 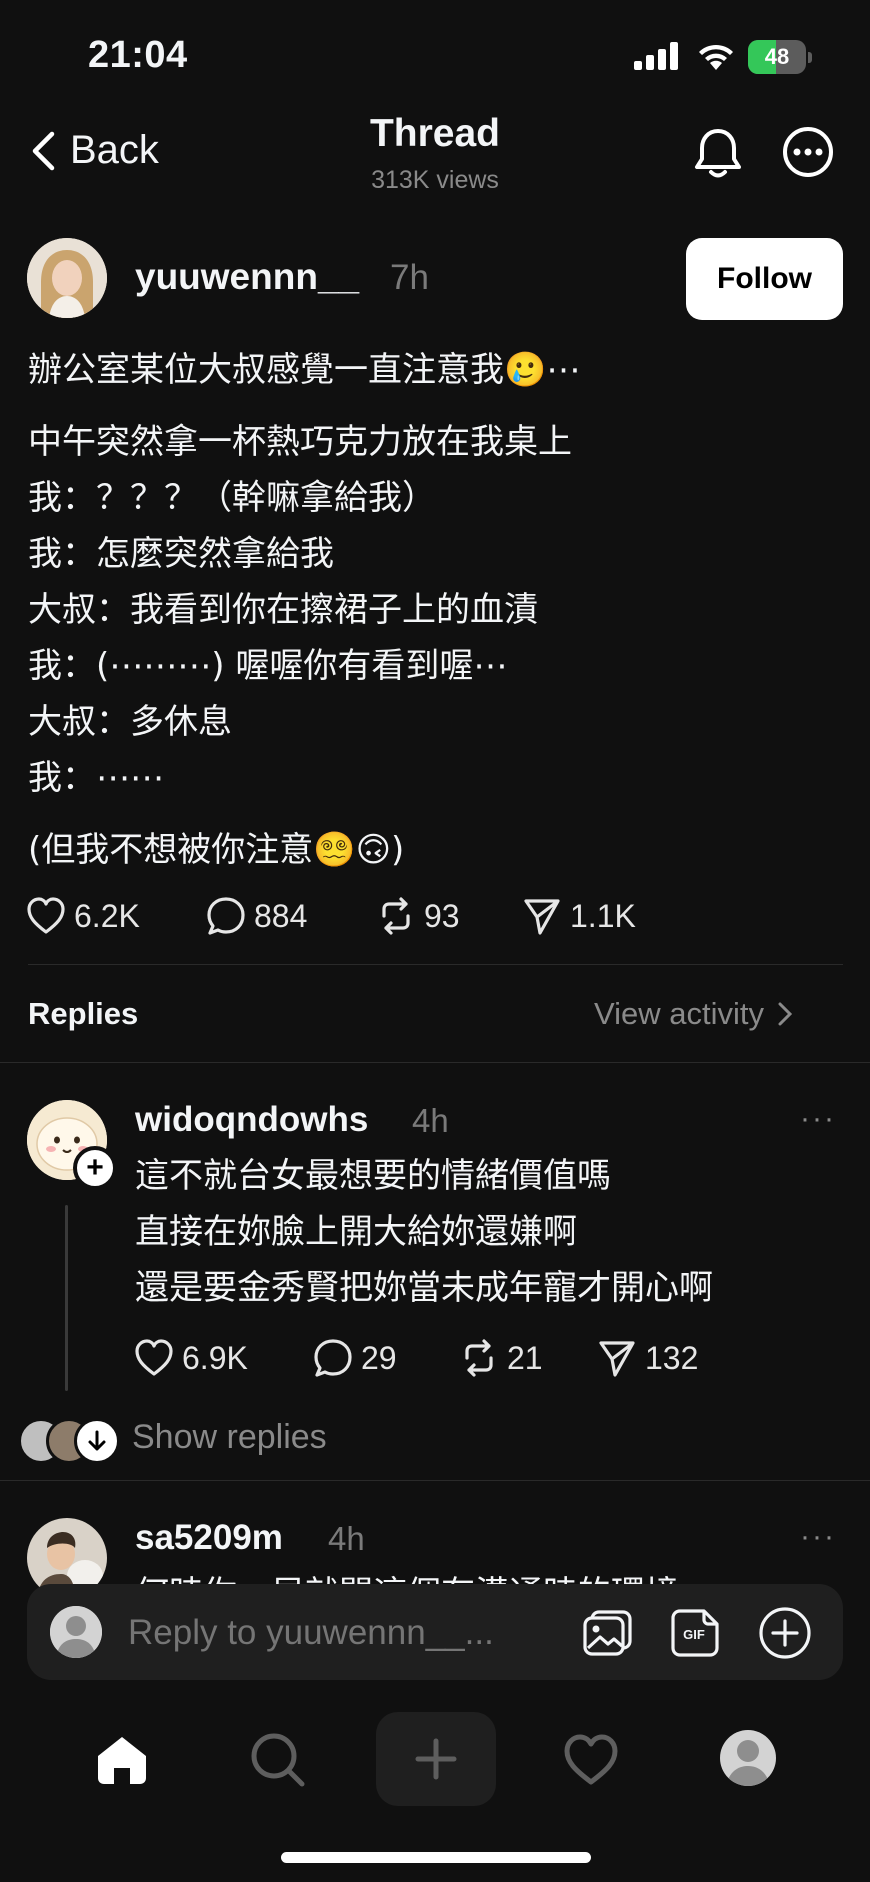 I want to click on thread-line, so click(x=66, y=1298).